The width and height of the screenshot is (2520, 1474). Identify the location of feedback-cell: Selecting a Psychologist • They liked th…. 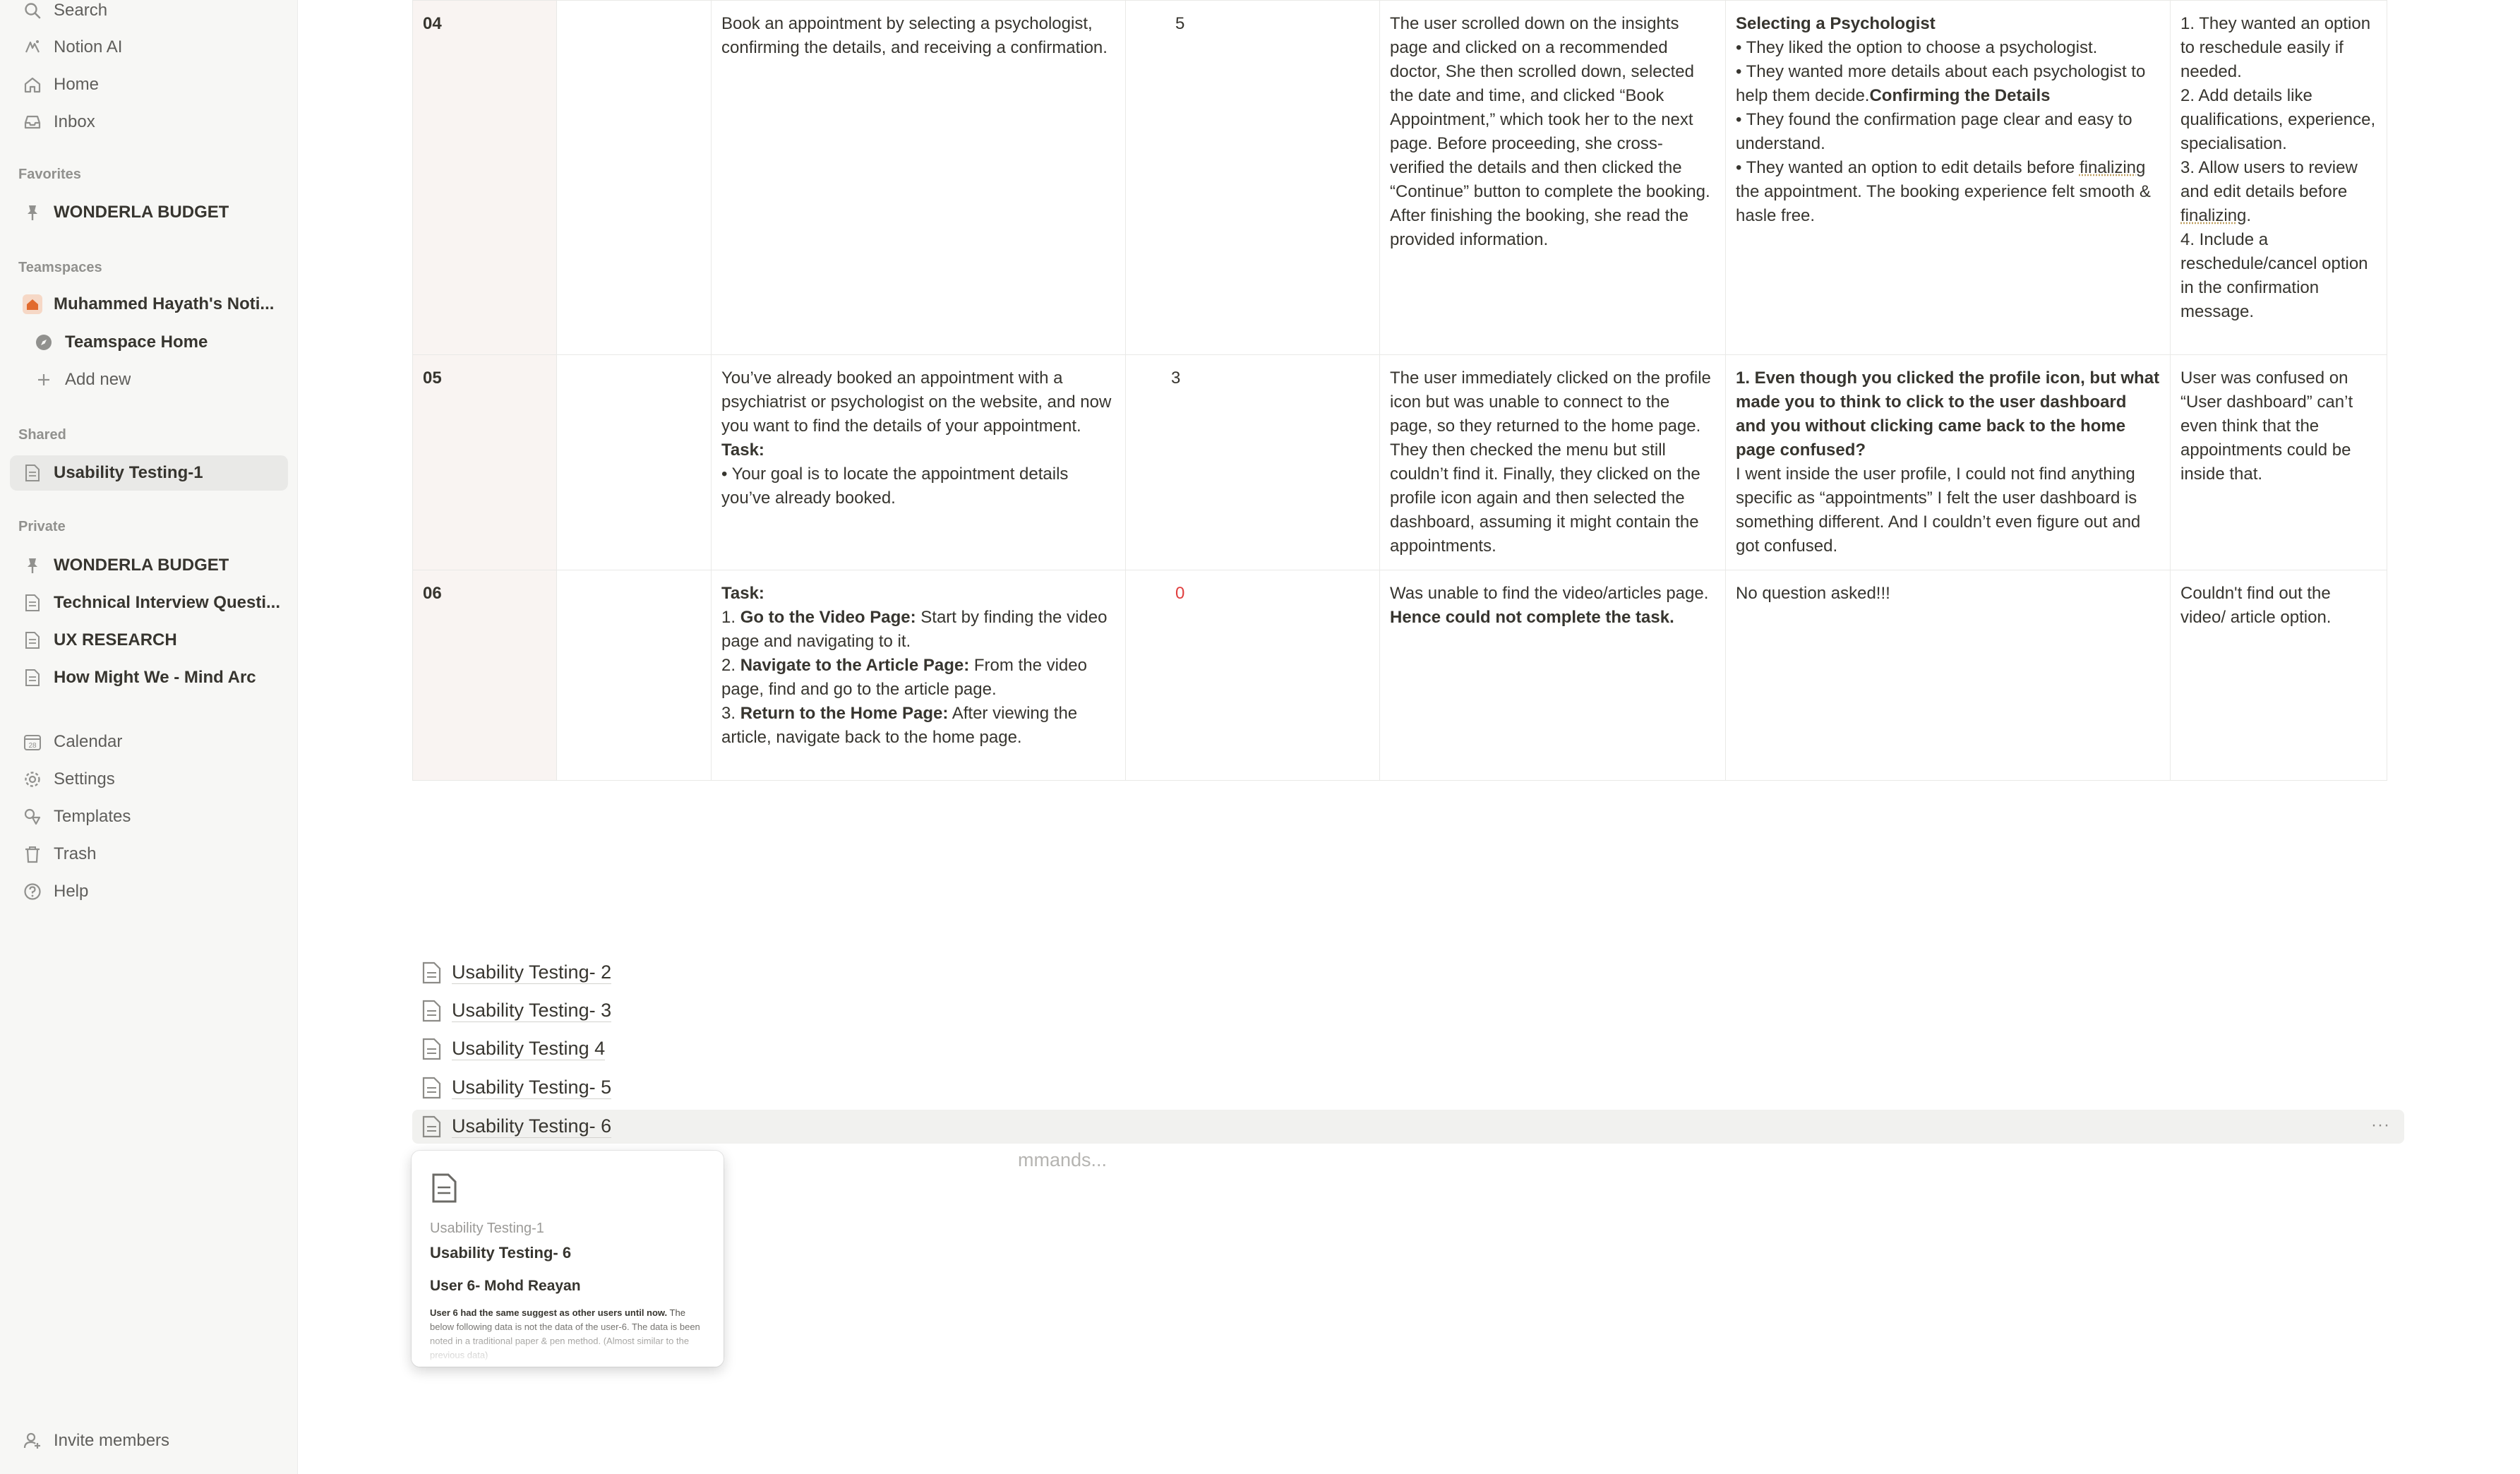
(1948, 177).